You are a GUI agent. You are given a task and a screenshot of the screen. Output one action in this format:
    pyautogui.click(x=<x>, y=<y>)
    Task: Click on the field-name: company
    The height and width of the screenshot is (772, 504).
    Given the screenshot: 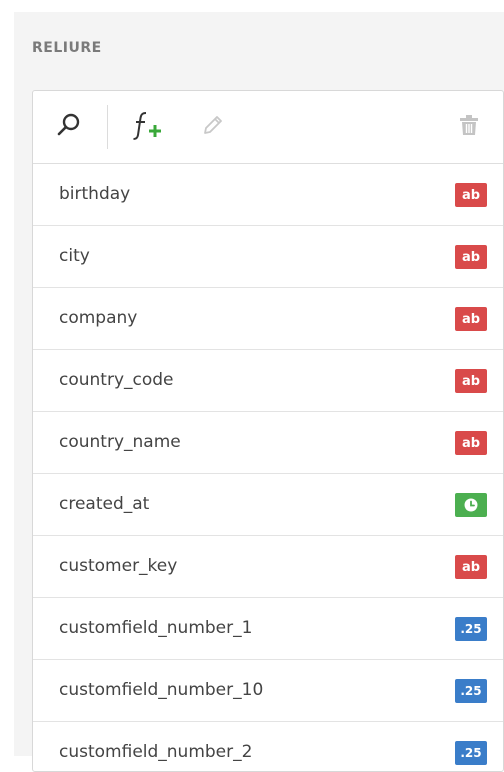 What is the action you would take?
    pyautogui.click(x=98, y=318)
    